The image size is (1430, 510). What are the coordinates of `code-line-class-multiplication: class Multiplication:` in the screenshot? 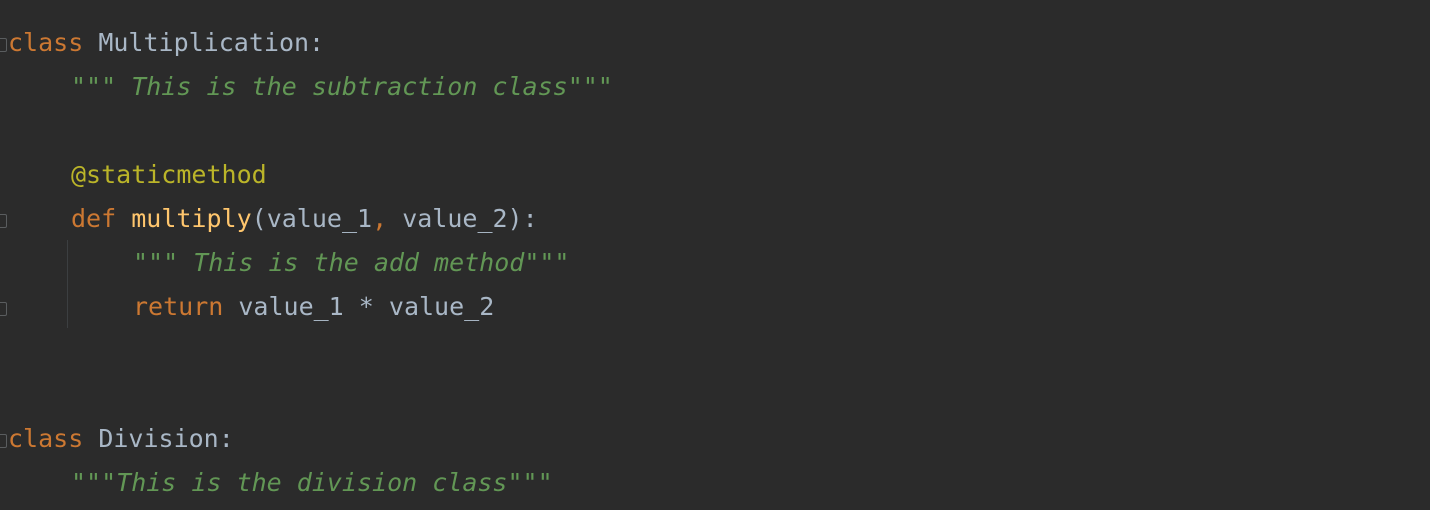 It's located at (166, 43).